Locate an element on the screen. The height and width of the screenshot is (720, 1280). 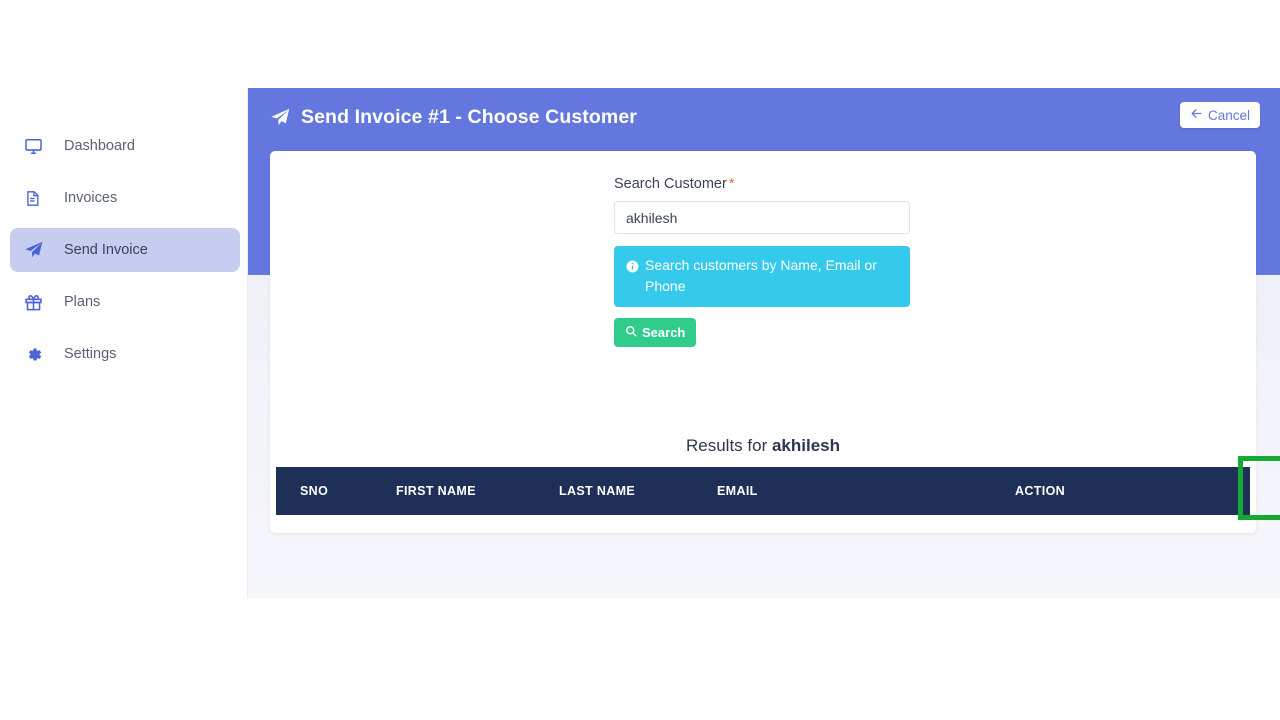
sidebar-item-send-invoice: Send Invoice is located at coordinates (125, 250).